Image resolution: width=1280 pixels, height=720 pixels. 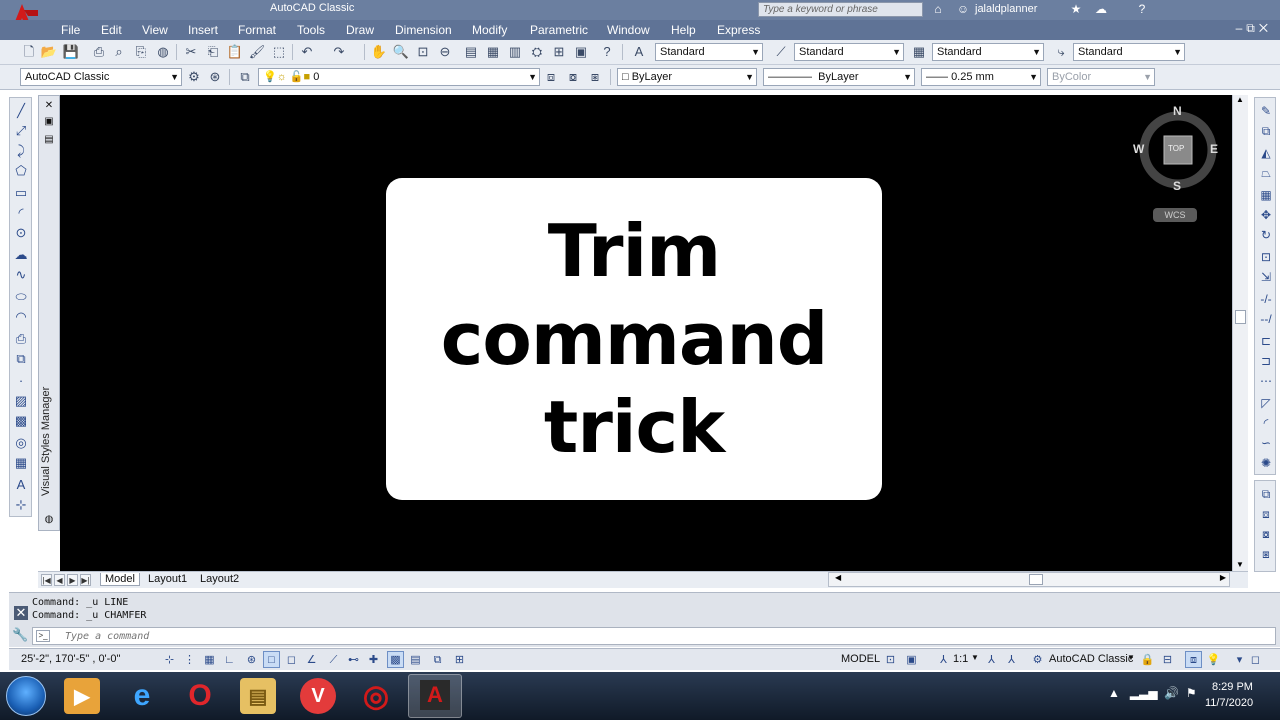 I want to click on autocad-taskbar-button: A, so click(x=435, y=696).